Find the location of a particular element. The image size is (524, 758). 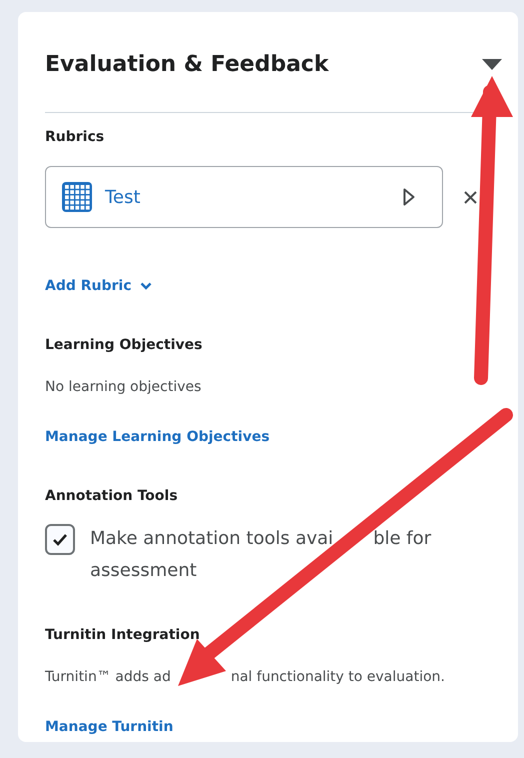

section-heading: Annotation Tools is located at coordinates (112, 496).